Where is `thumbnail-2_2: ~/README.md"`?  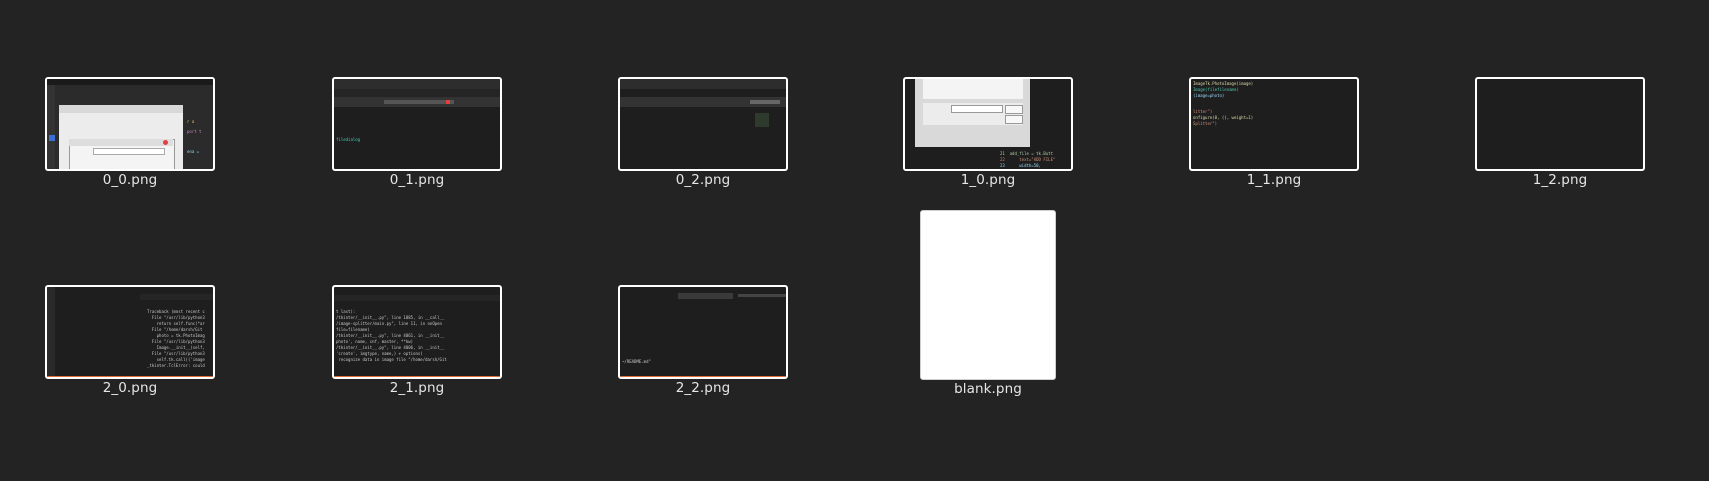 thumbnail-2_2: ~/README.md" is located at coordinates (703, 332).